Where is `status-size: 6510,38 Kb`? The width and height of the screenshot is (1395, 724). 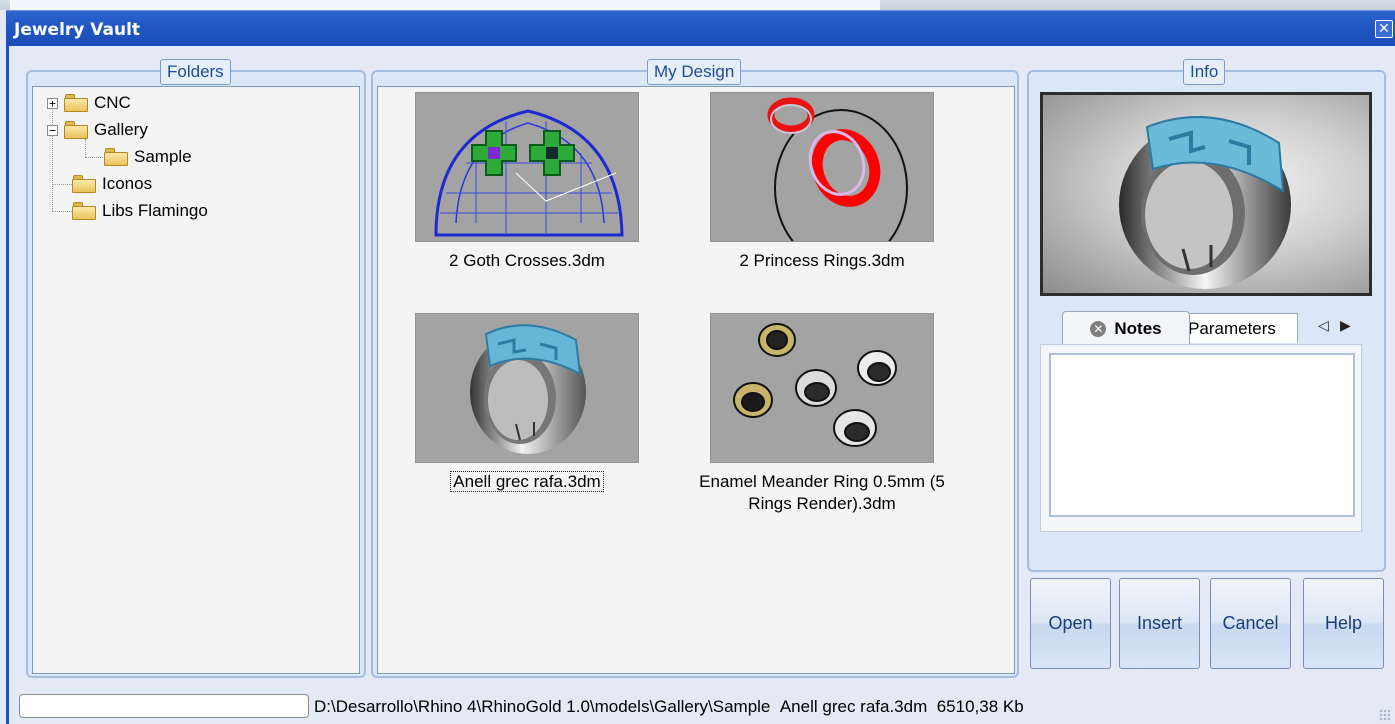 status-size: 6510,38 Kb is located at coordinates (980, 706).